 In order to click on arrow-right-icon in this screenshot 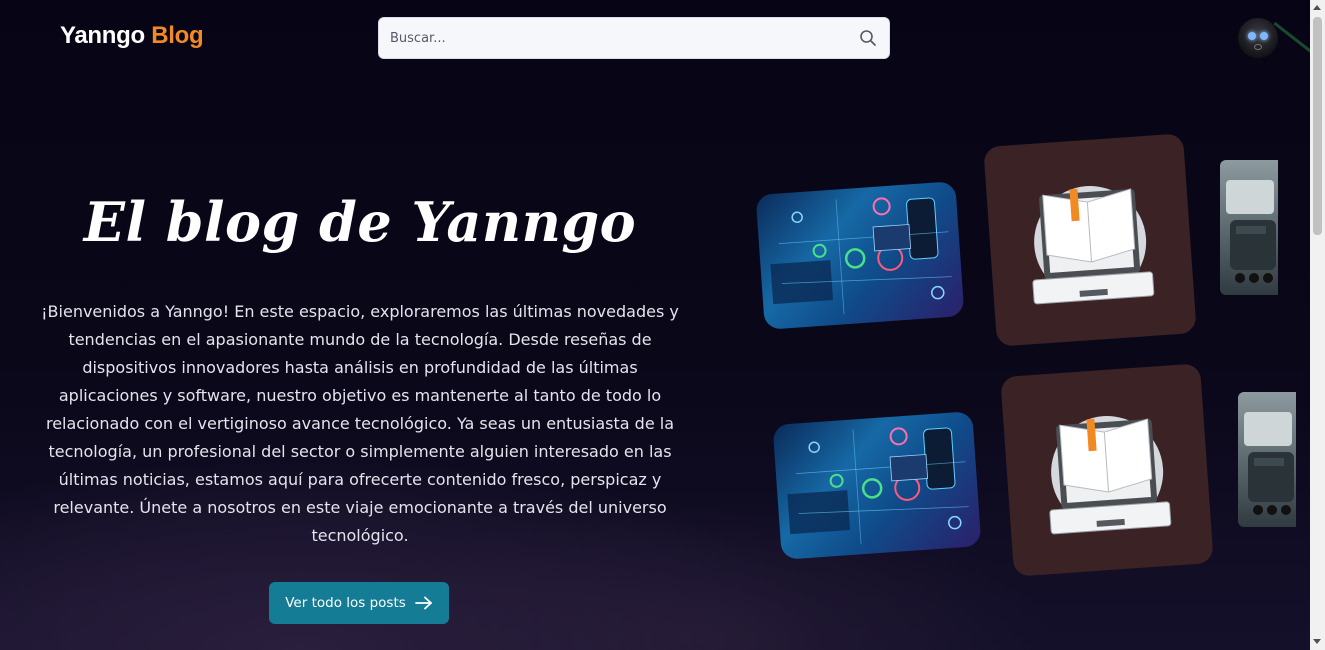, I will do `click(423, 603)`.